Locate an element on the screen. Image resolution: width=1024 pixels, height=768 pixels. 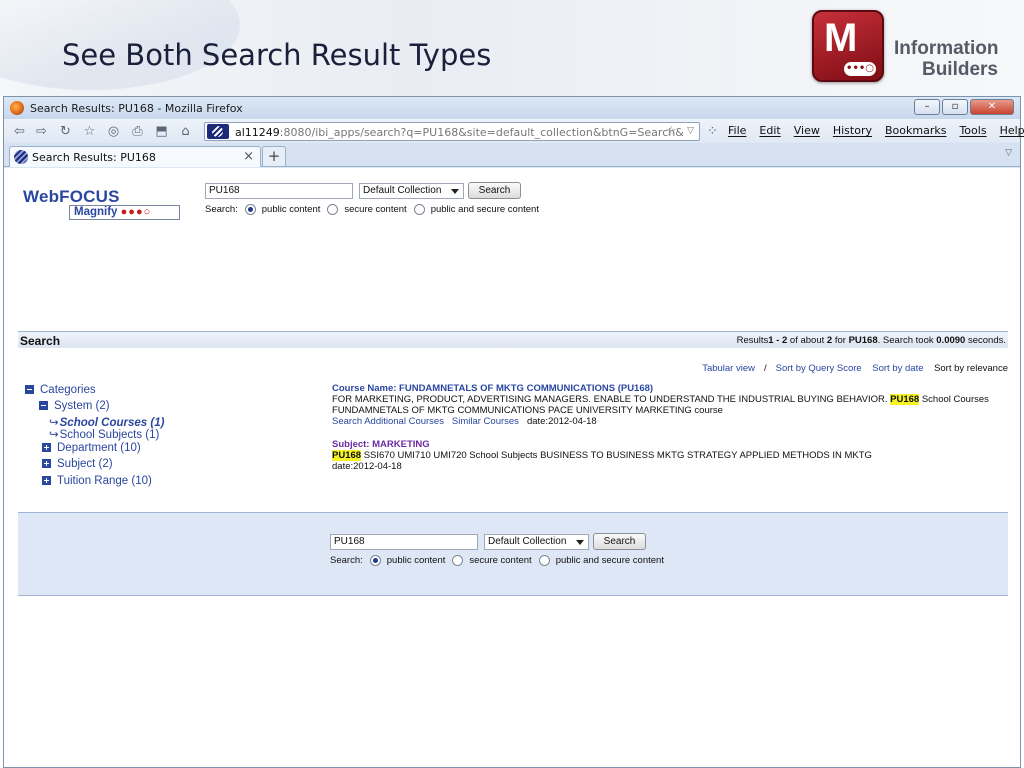
tab-close-icon: × is located at coordinates (248, 156).